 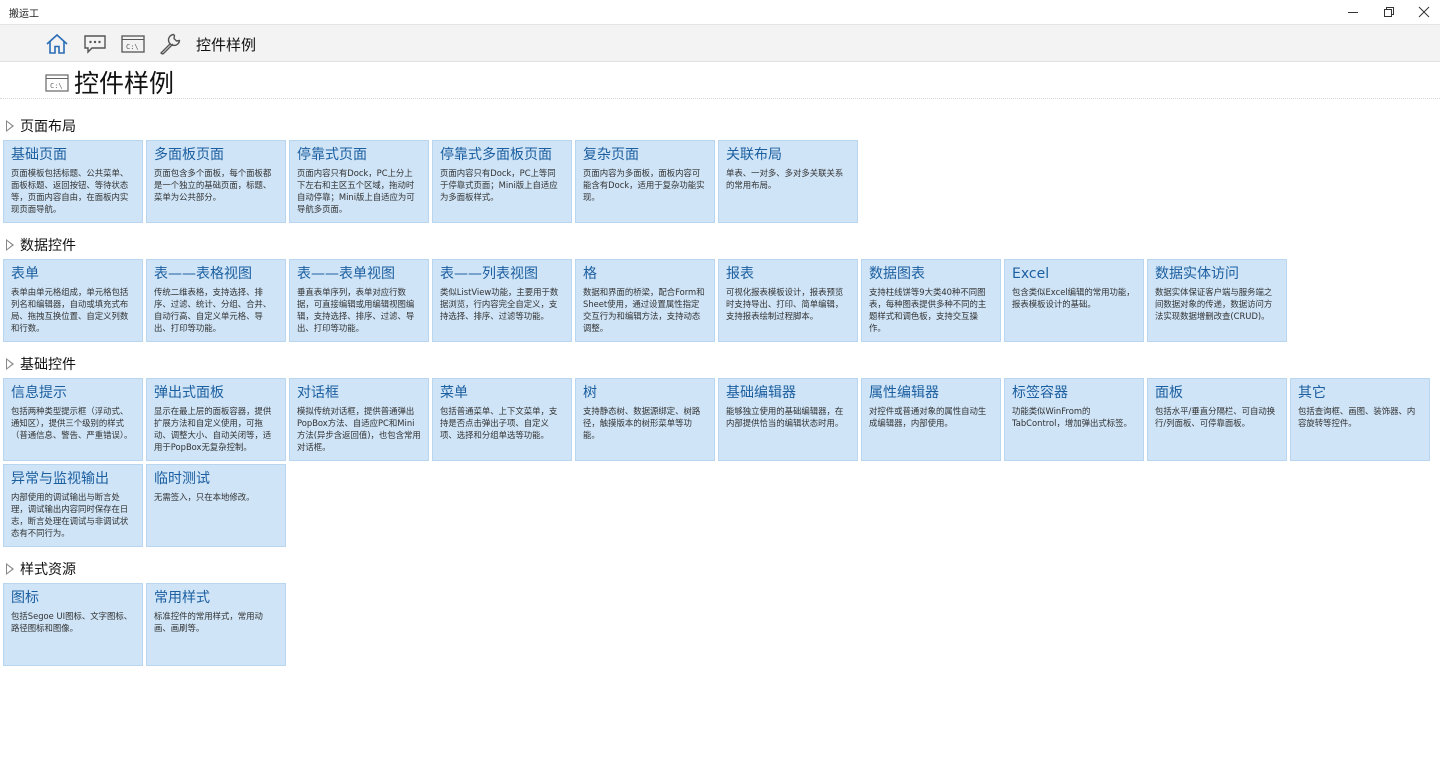 I want to click on tile-title: 信息提示, so click(x=39, y=393).